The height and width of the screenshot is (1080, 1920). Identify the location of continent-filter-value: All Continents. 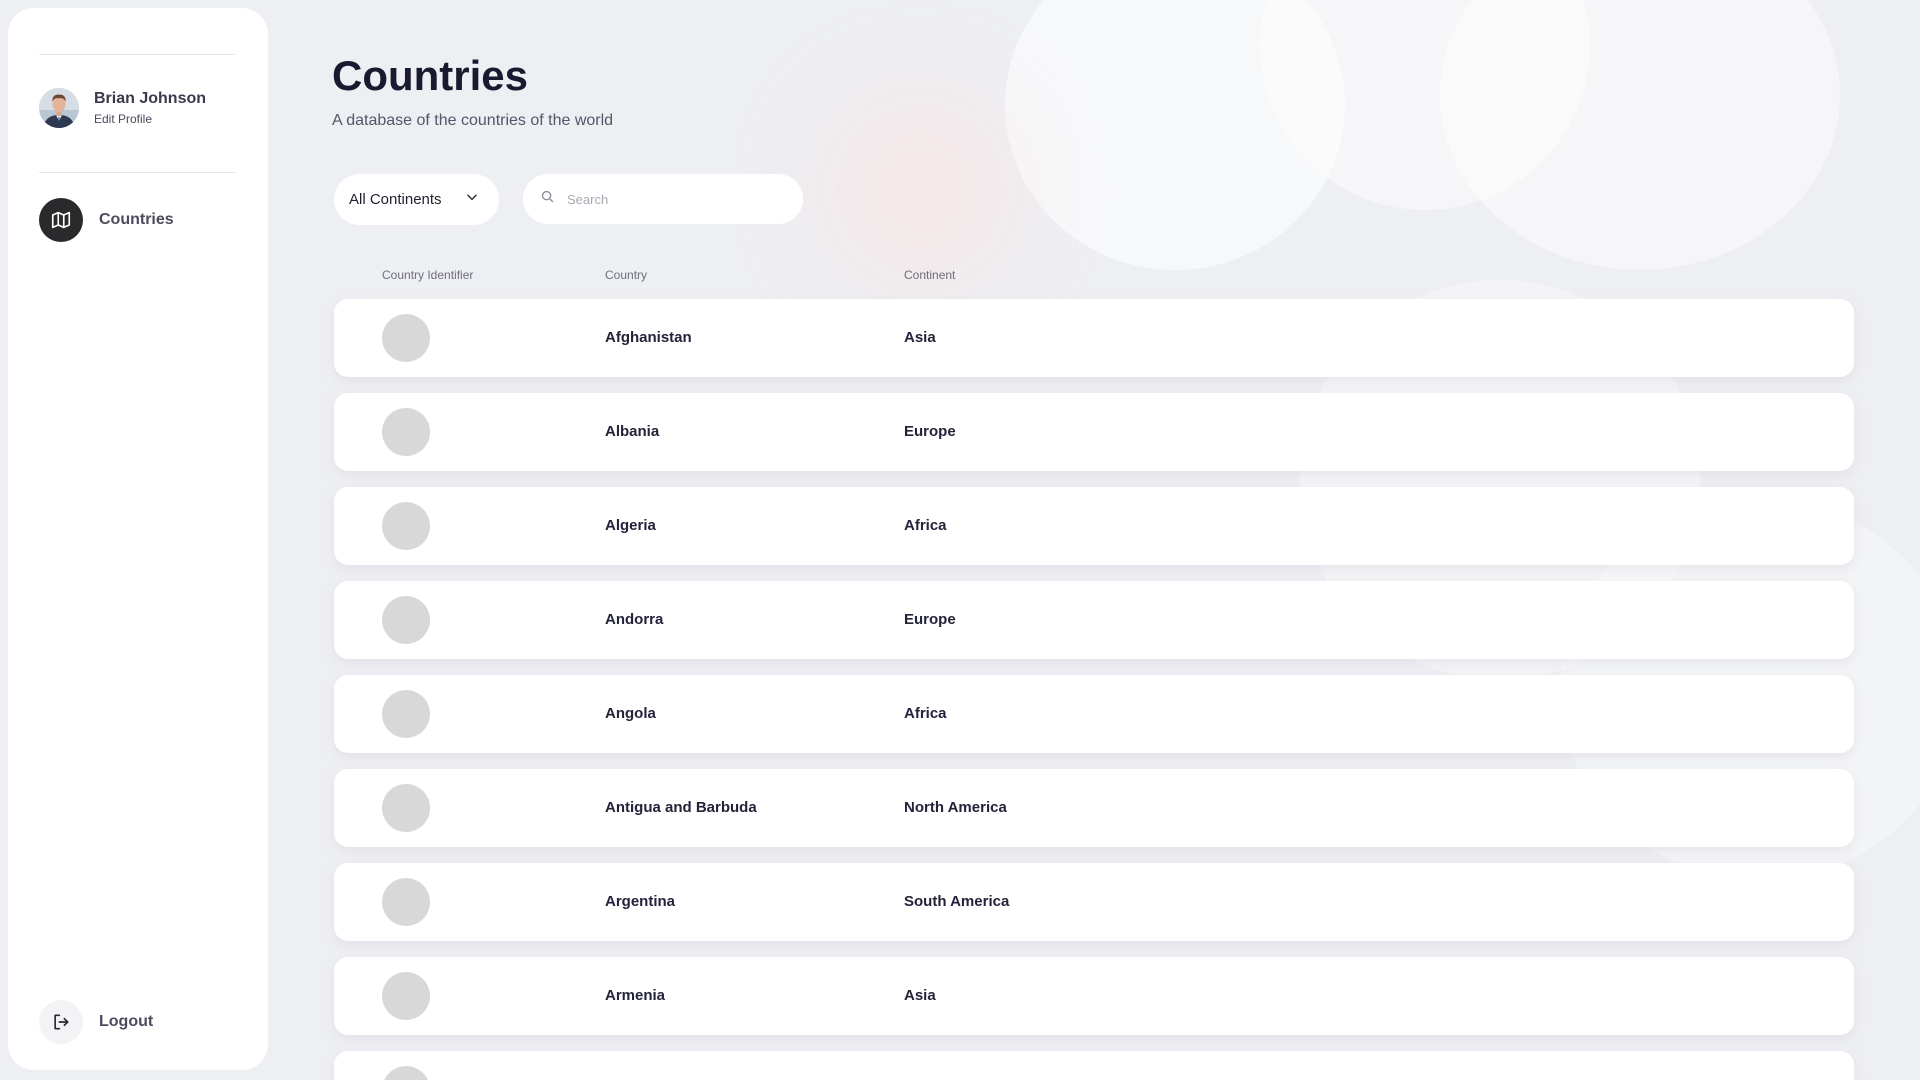
(395, 199).